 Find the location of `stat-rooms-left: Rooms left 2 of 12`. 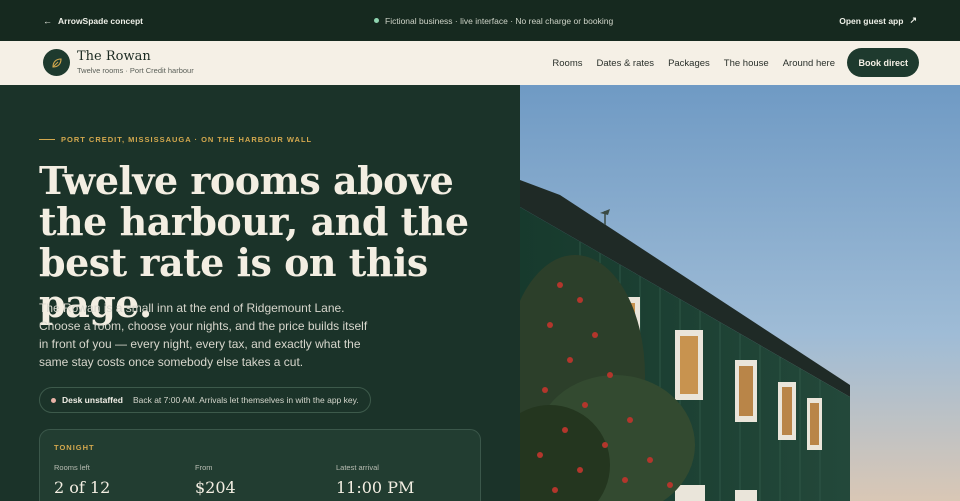

stat-rooms-left: Rooms left 2 of 12 is located at coordinates (82, 480).